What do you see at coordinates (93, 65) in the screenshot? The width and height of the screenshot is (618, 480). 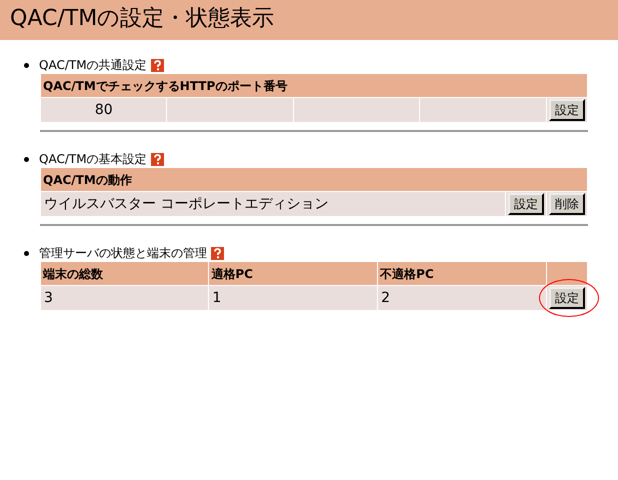 I see `section-title: QAC/TMの共通設定` at bounding box center [93, 65].